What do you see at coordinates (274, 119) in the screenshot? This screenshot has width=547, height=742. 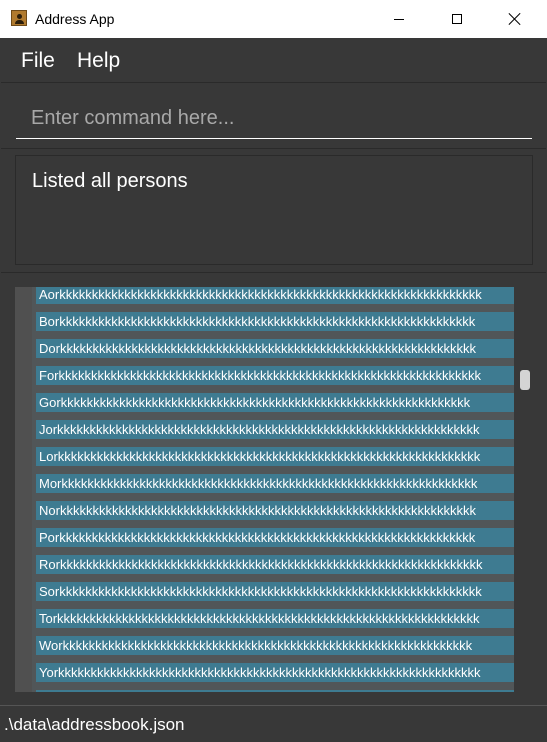 I see `command-input` at bounding box center [274, 119].